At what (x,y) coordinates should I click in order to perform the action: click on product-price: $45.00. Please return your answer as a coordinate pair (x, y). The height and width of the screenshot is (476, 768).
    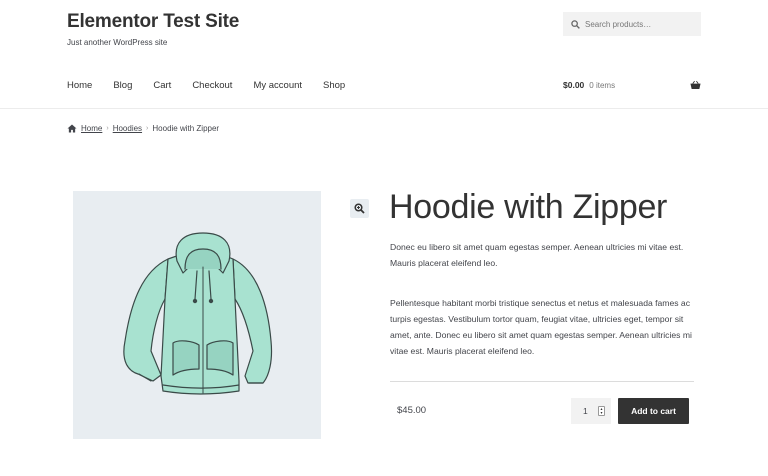
    Looking at the image, I should click on (412, 410).